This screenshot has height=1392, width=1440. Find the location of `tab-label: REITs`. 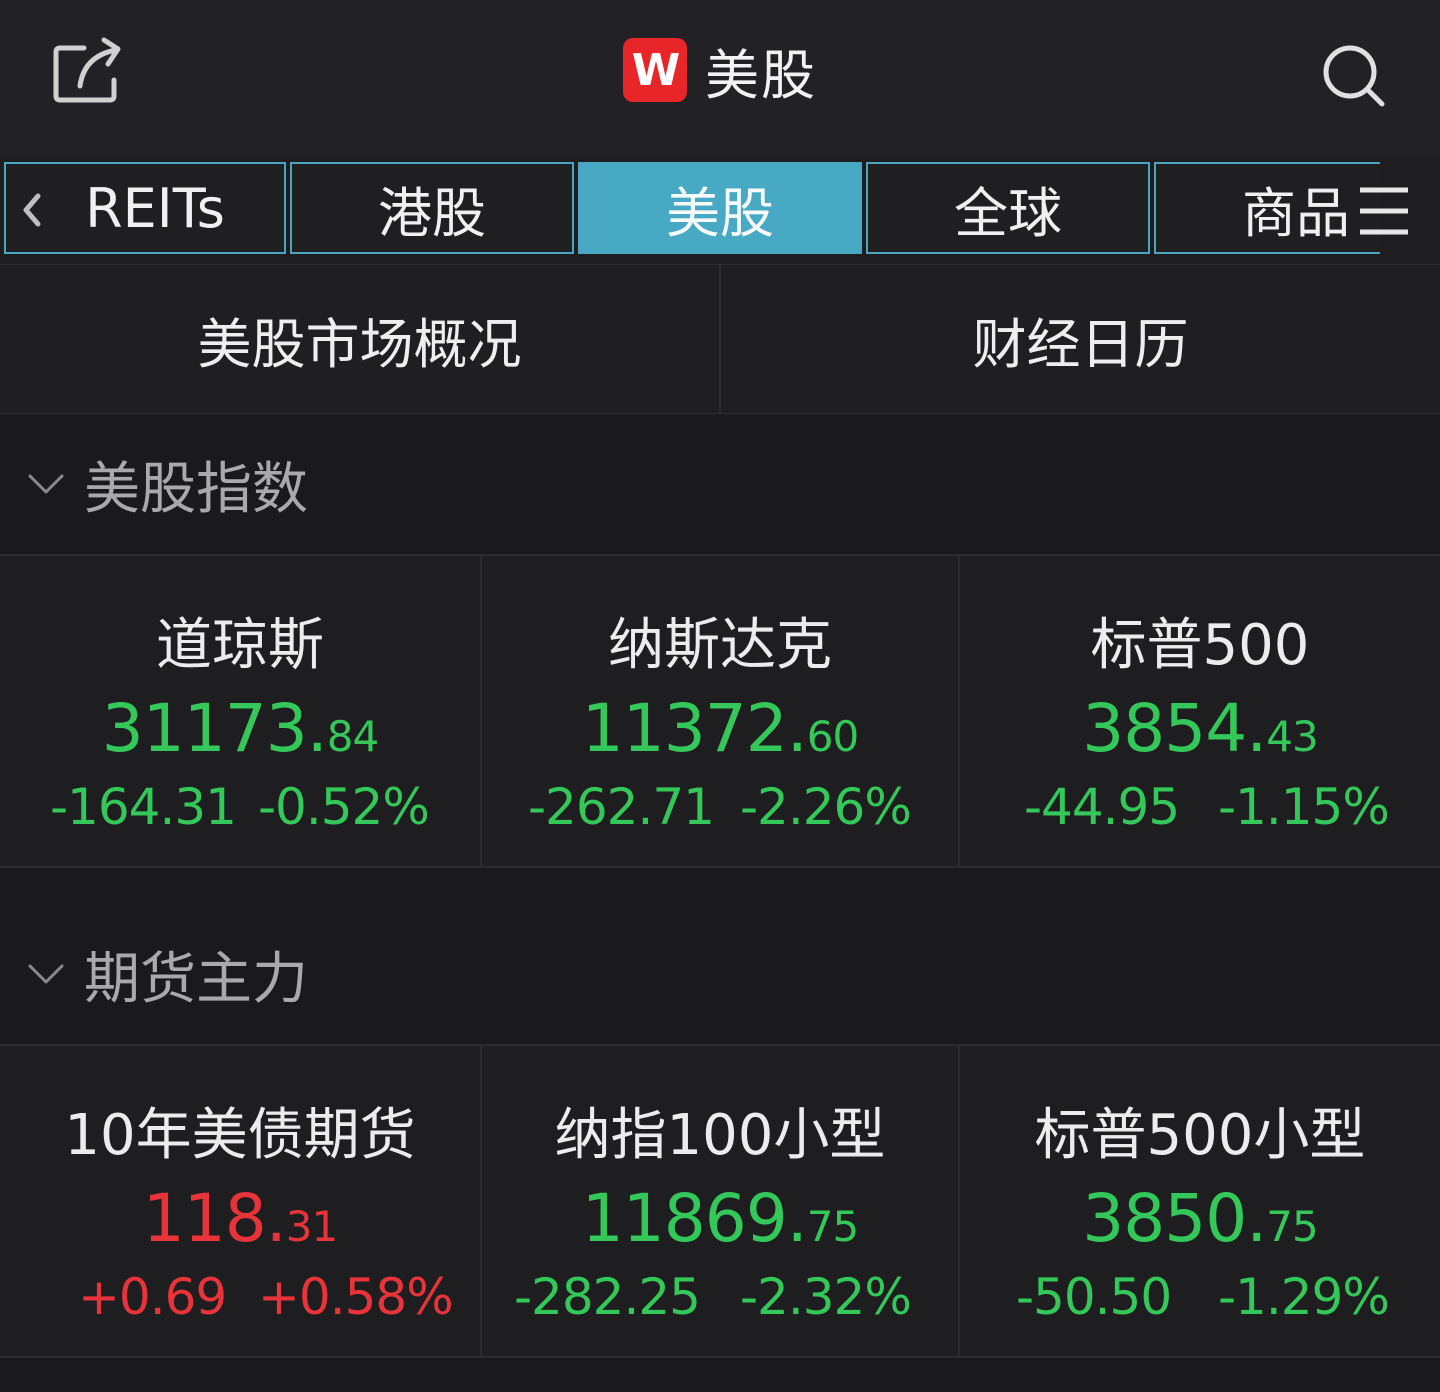

tab-label: REITs is located at coordinates (155, 208).